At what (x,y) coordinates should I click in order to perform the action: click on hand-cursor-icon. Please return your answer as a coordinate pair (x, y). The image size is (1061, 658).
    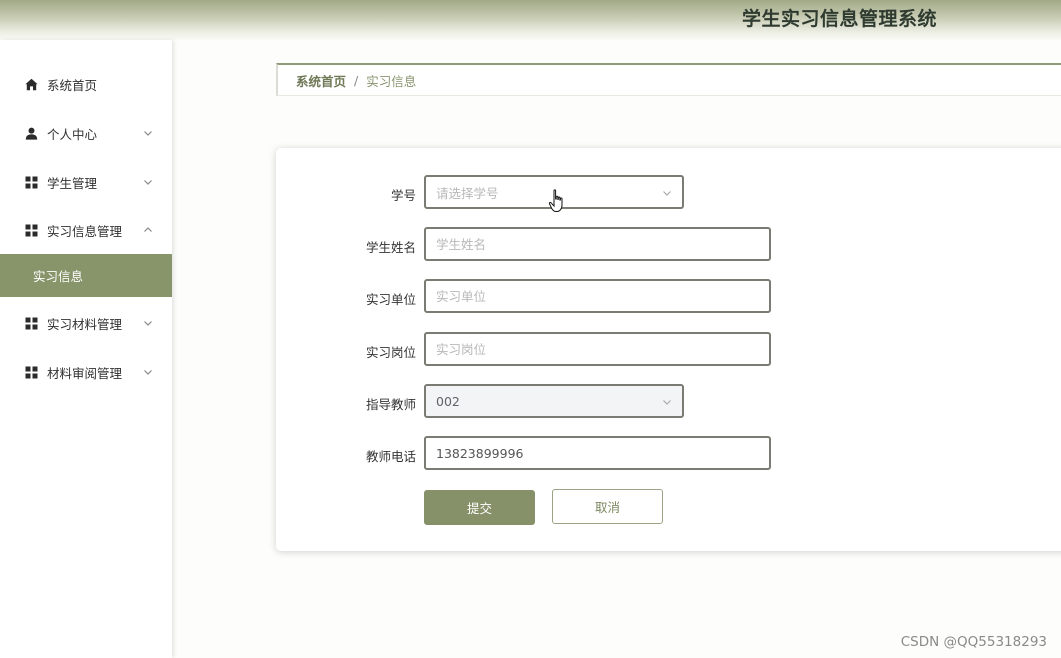
    Looking at the image, I should click on (555, 200).